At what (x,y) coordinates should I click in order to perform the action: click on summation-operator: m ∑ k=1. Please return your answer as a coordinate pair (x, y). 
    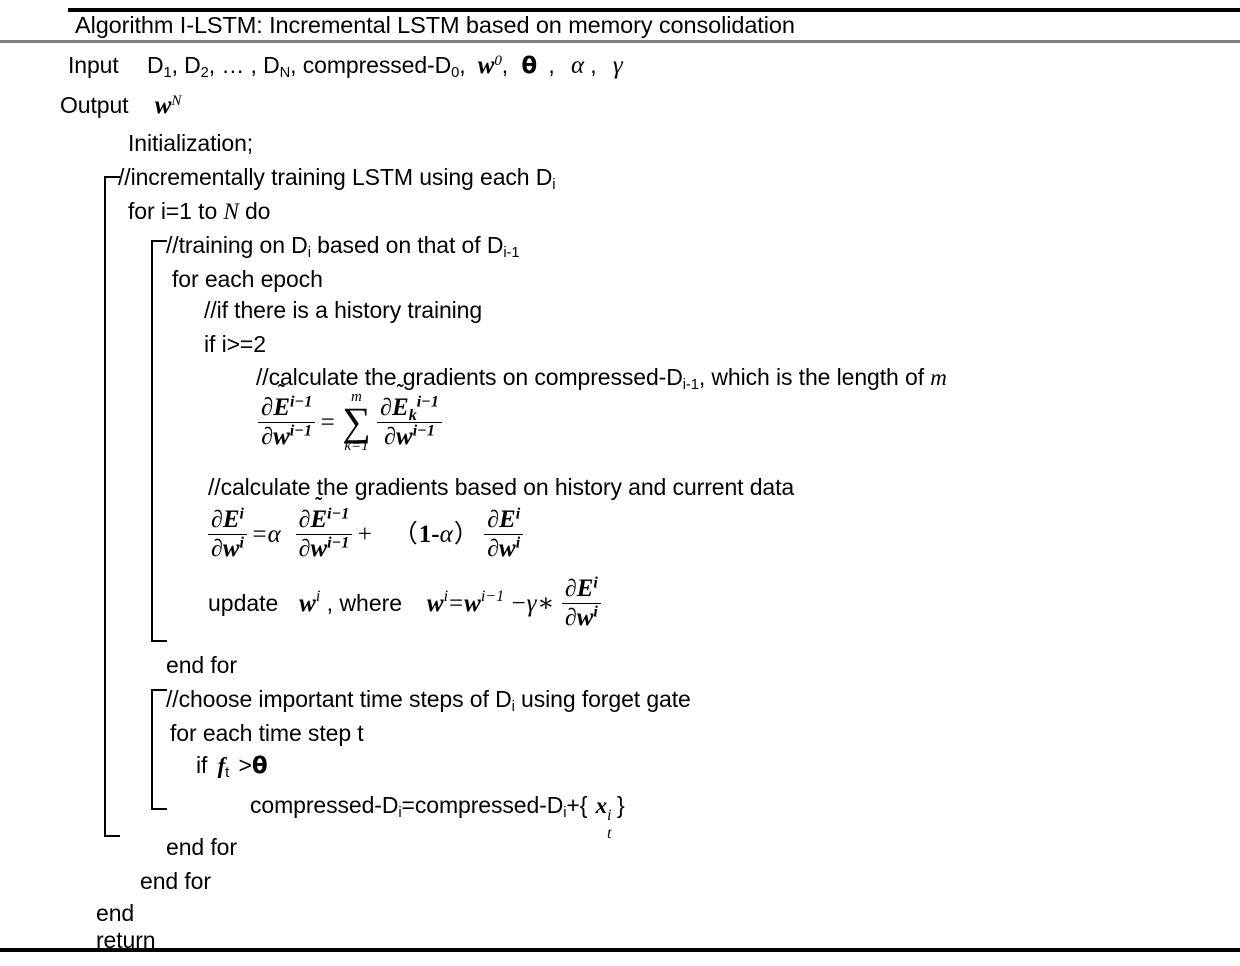
    Looking at the image, I should click on (356, 421).